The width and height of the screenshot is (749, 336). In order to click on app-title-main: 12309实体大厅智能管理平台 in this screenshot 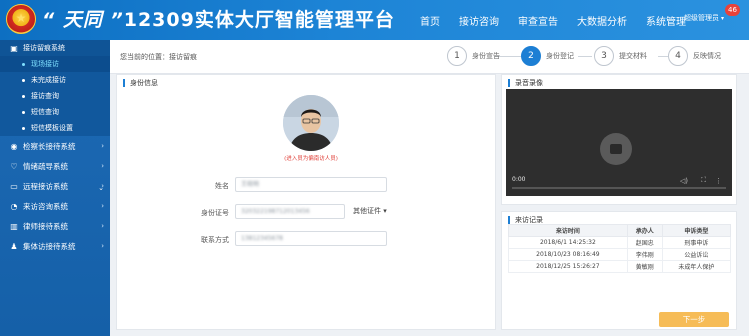, I will do `click(259, 20)`.